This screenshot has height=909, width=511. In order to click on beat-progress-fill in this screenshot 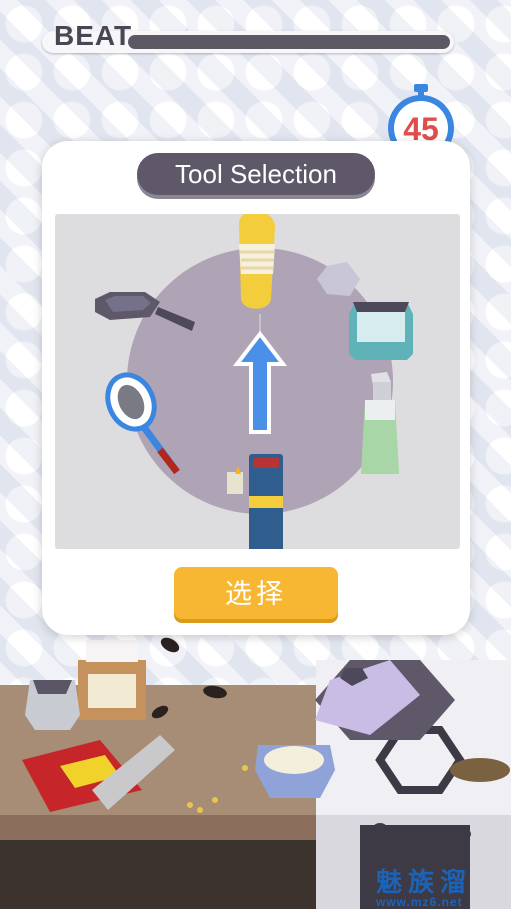, I will do `click(289, 42)`.